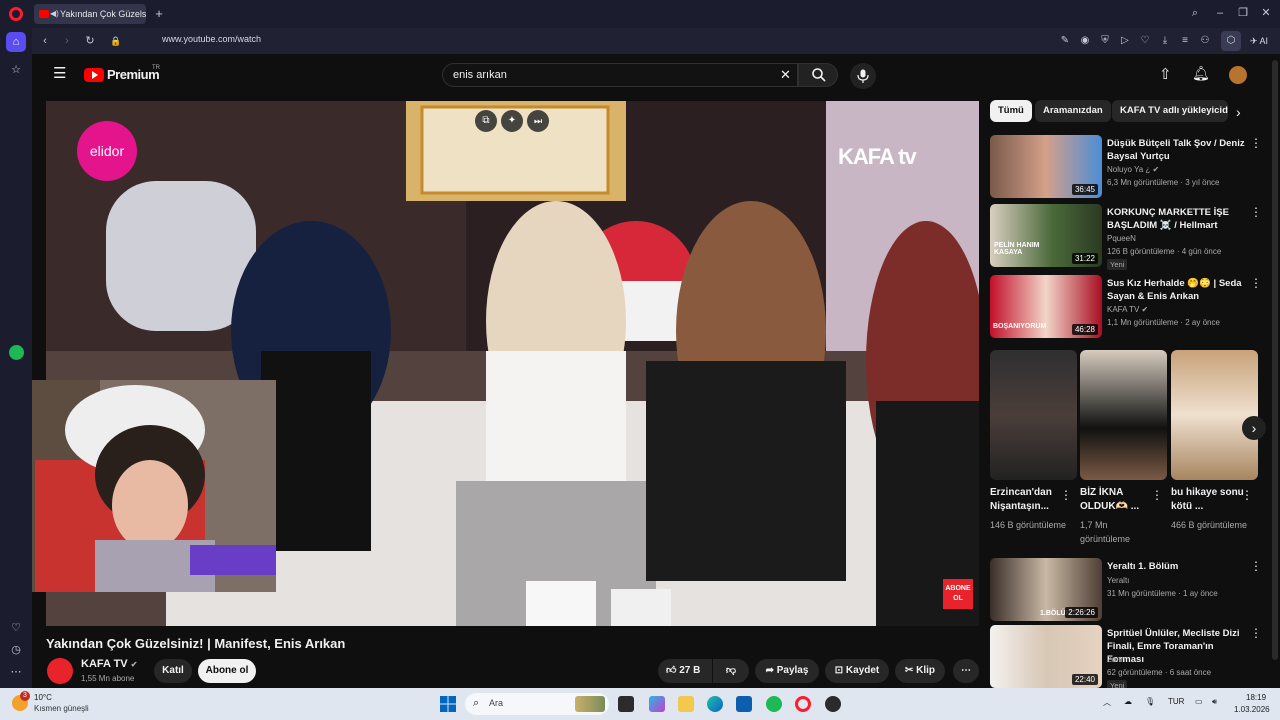 This screenshot has width=1280, height=720. I want to click on input-language: TUR, so click(1176, 701).